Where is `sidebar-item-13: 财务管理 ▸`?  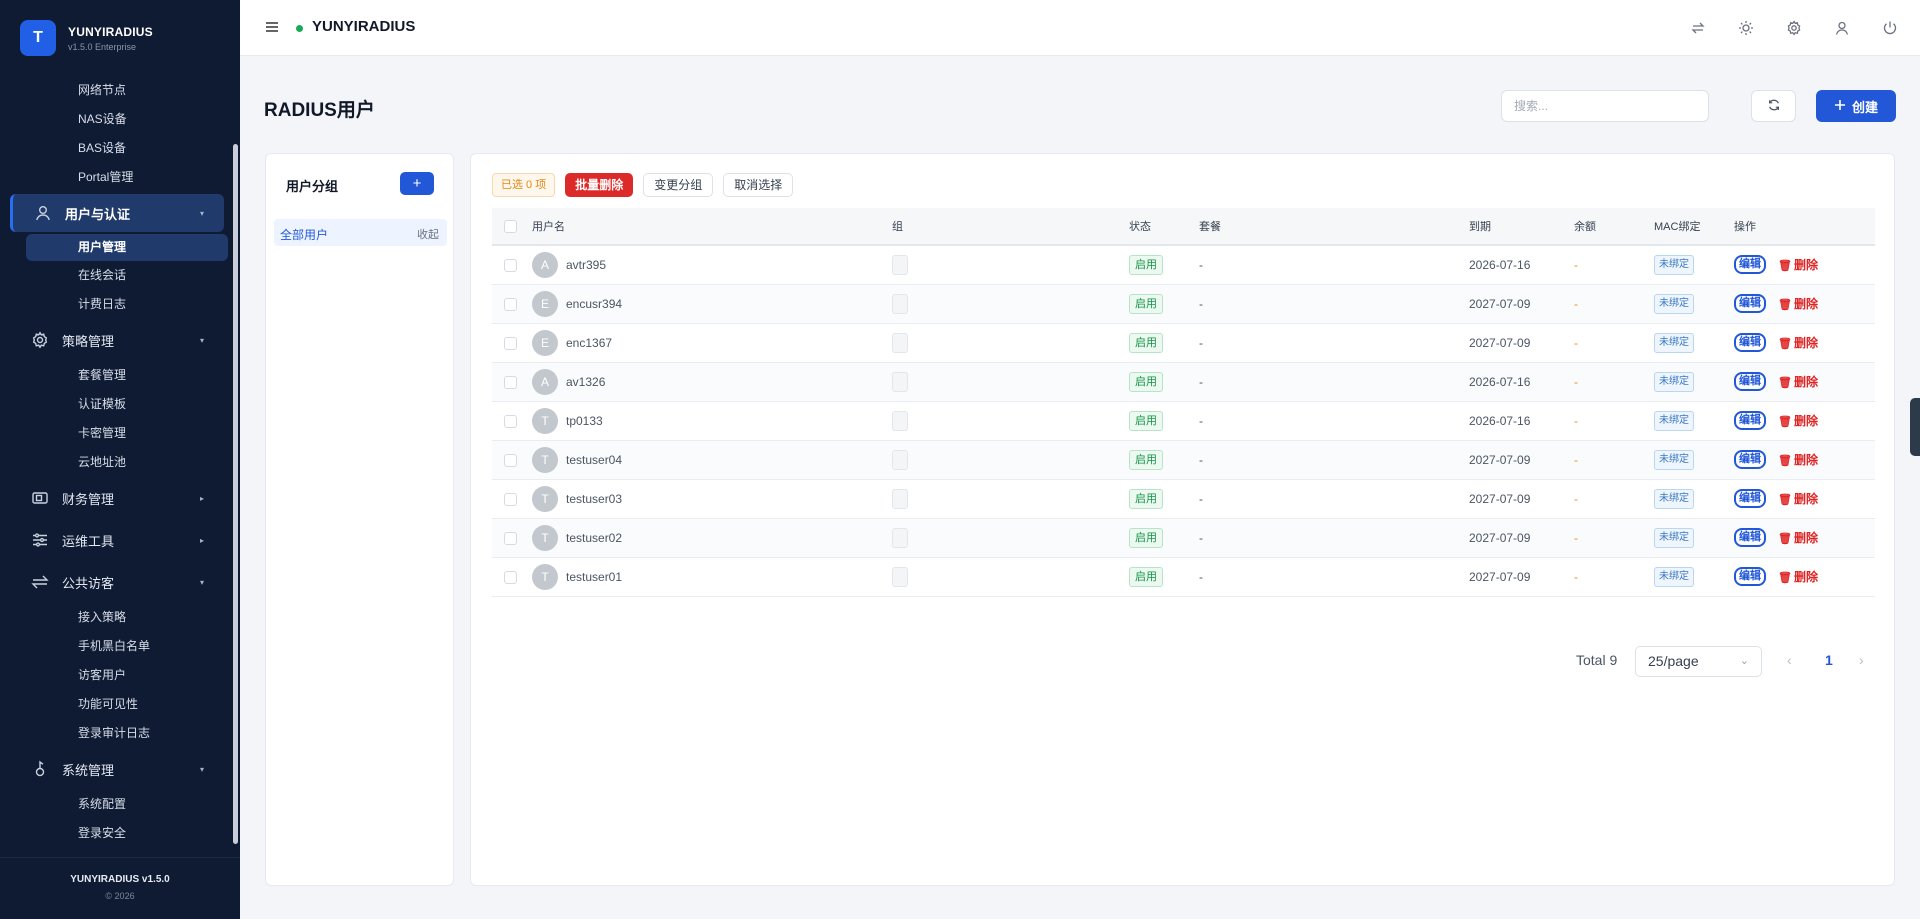 sidebar-item-13: 财务管理 ▸ is located at coordinates (120, 498).